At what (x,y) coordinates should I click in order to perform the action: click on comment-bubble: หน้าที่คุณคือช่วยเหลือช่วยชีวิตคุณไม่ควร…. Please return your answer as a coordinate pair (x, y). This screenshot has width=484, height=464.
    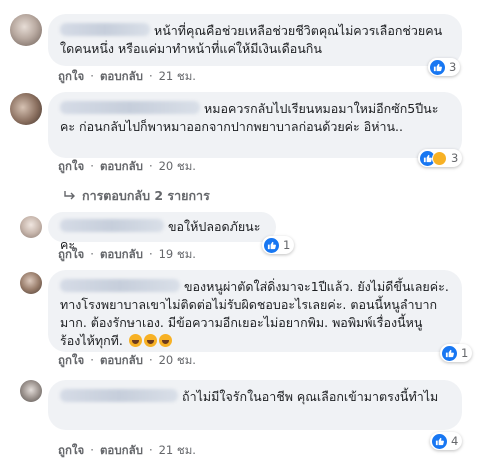
    Looking at the image, I should click on (255, 40).